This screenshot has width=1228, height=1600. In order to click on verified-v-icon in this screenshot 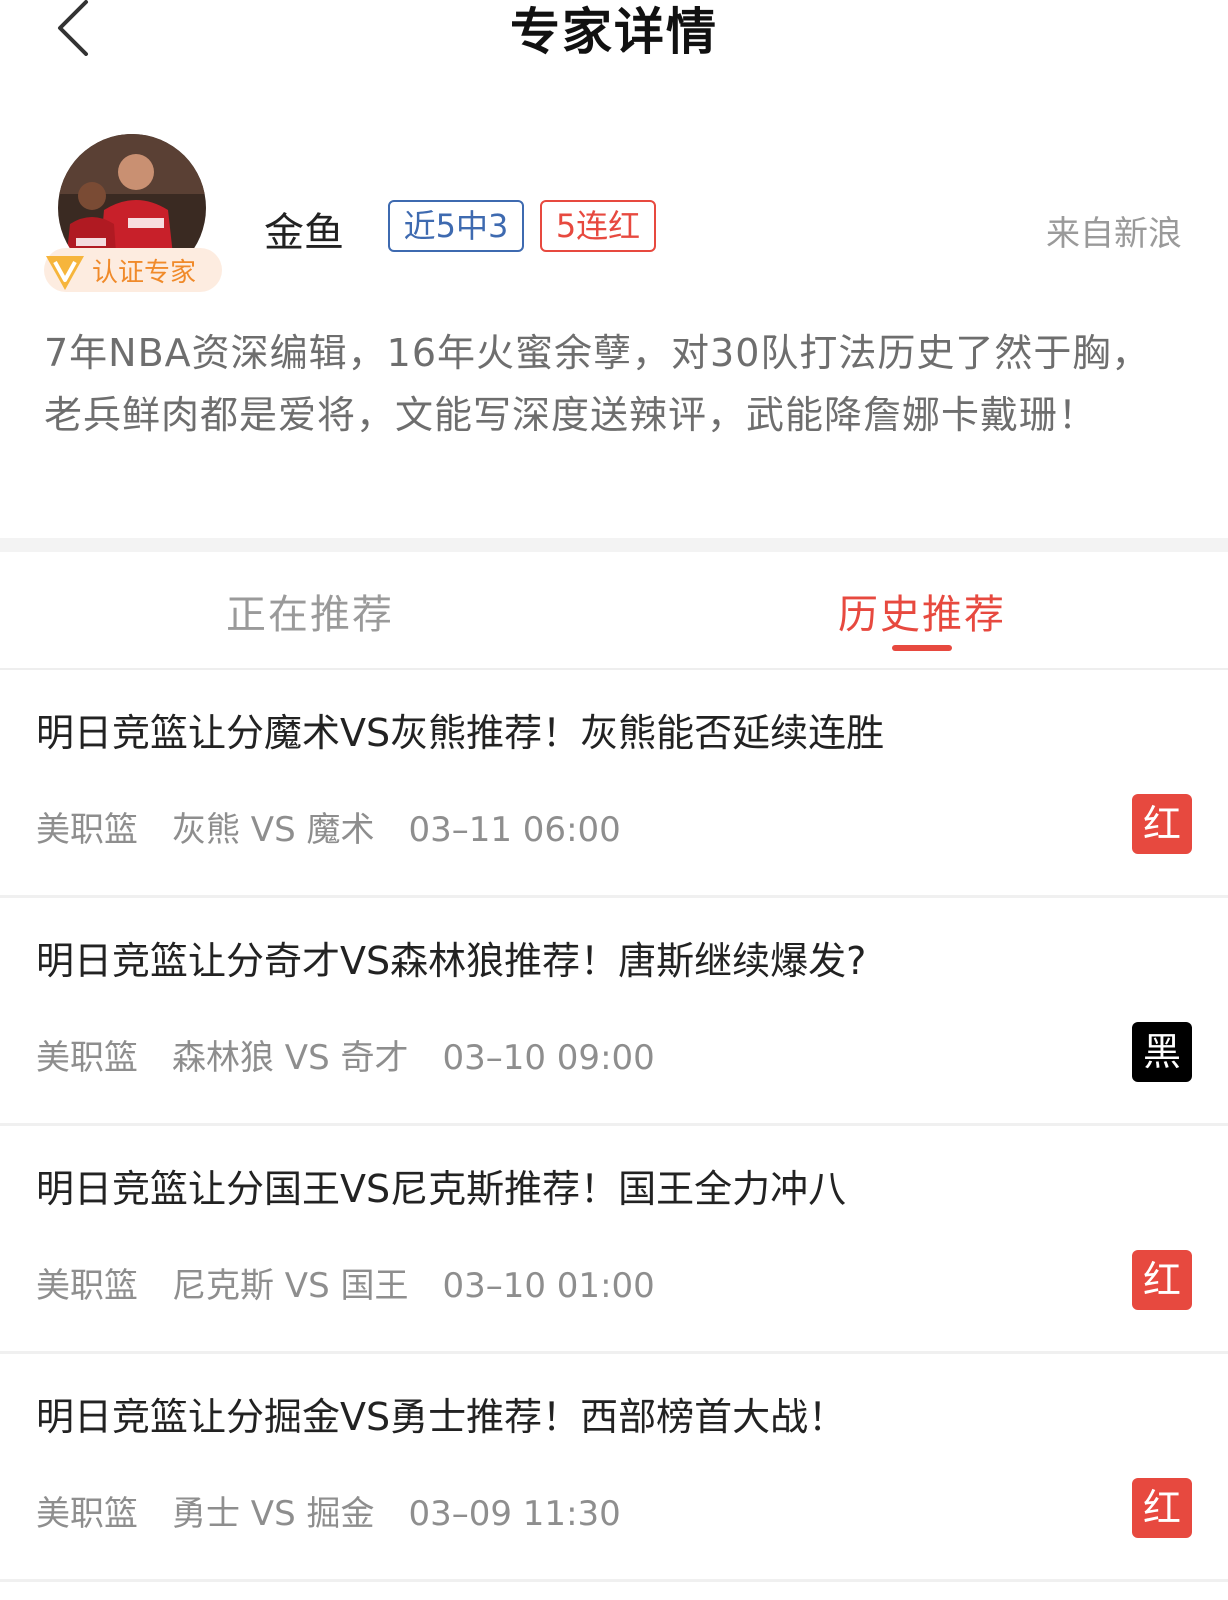, I will do `click(65, 270)`.